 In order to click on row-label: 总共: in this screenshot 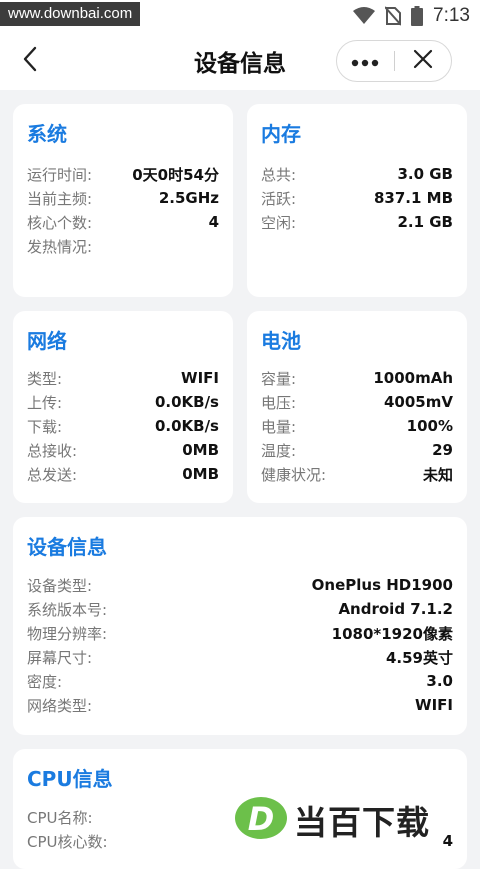, I will do `click(279, 174)`.